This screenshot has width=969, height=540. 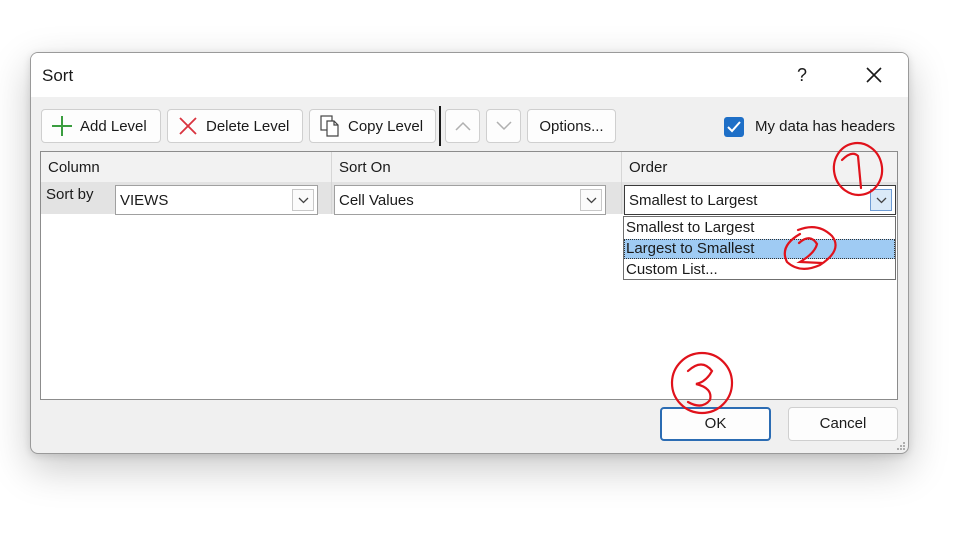 I want to click on copy-level-label: Copy Level, so click(x=386, y=126).